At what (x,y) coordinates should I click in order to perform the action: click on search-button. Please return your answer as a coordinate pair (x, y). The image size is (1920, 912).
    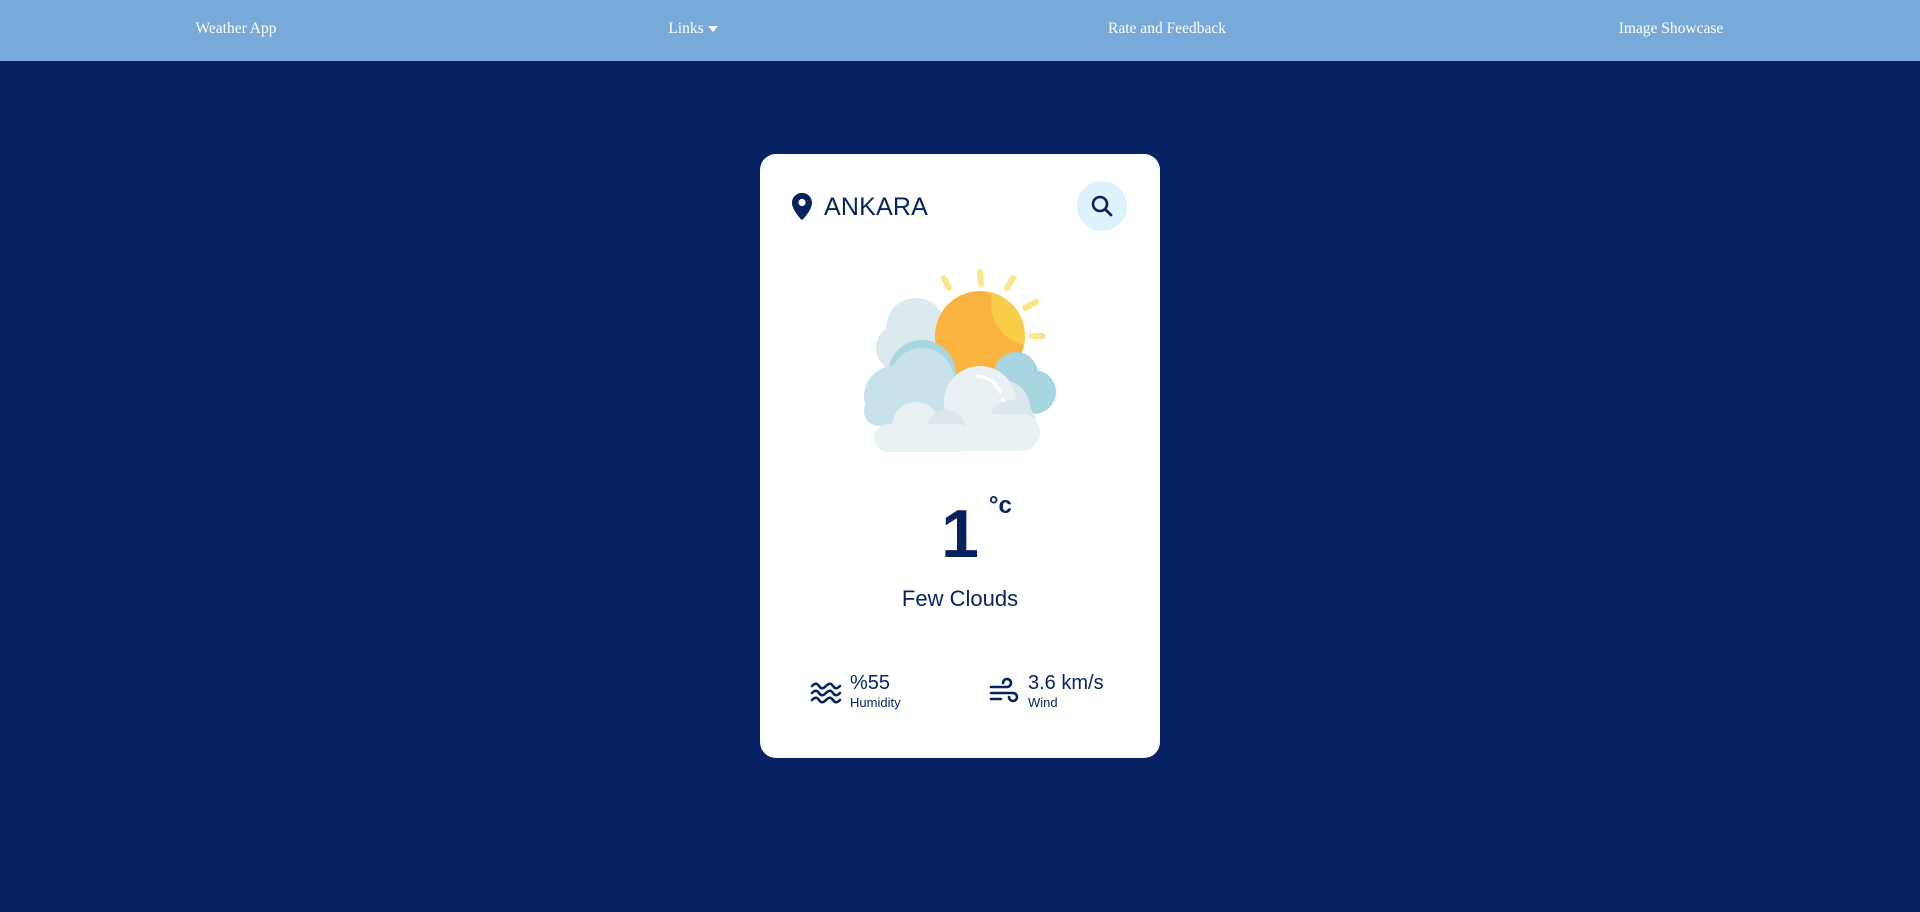
    Looking at the image, I should click on (1102, 206).